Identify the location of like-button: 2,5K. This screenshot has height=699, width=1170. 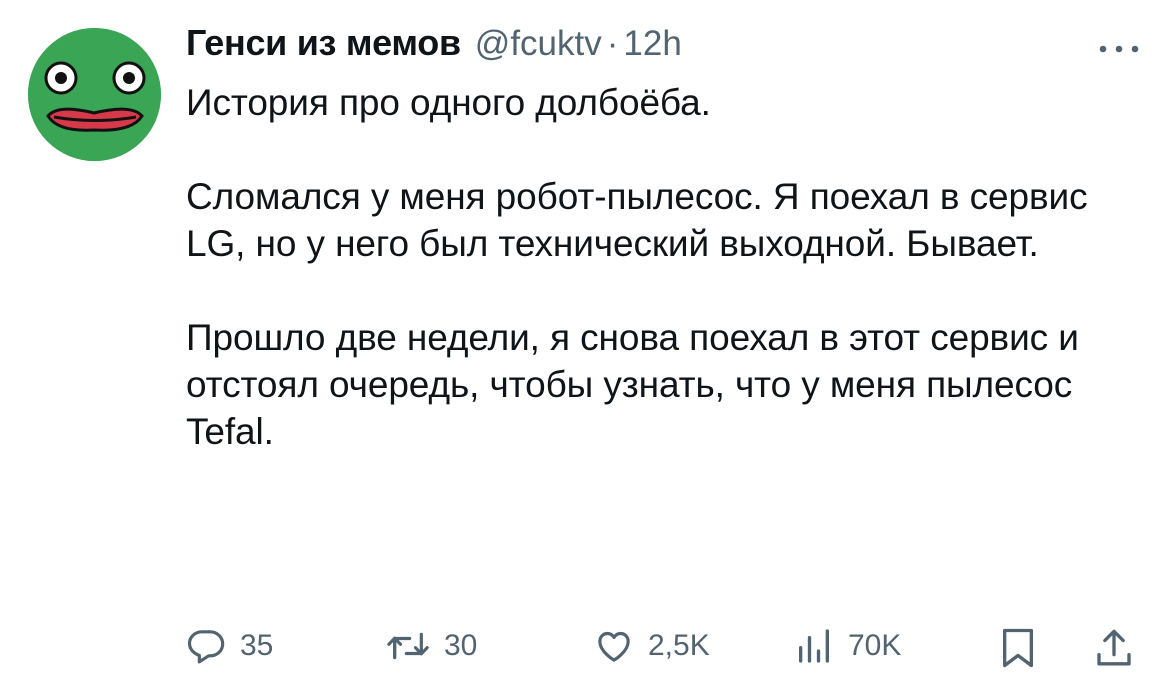
(652, 646).